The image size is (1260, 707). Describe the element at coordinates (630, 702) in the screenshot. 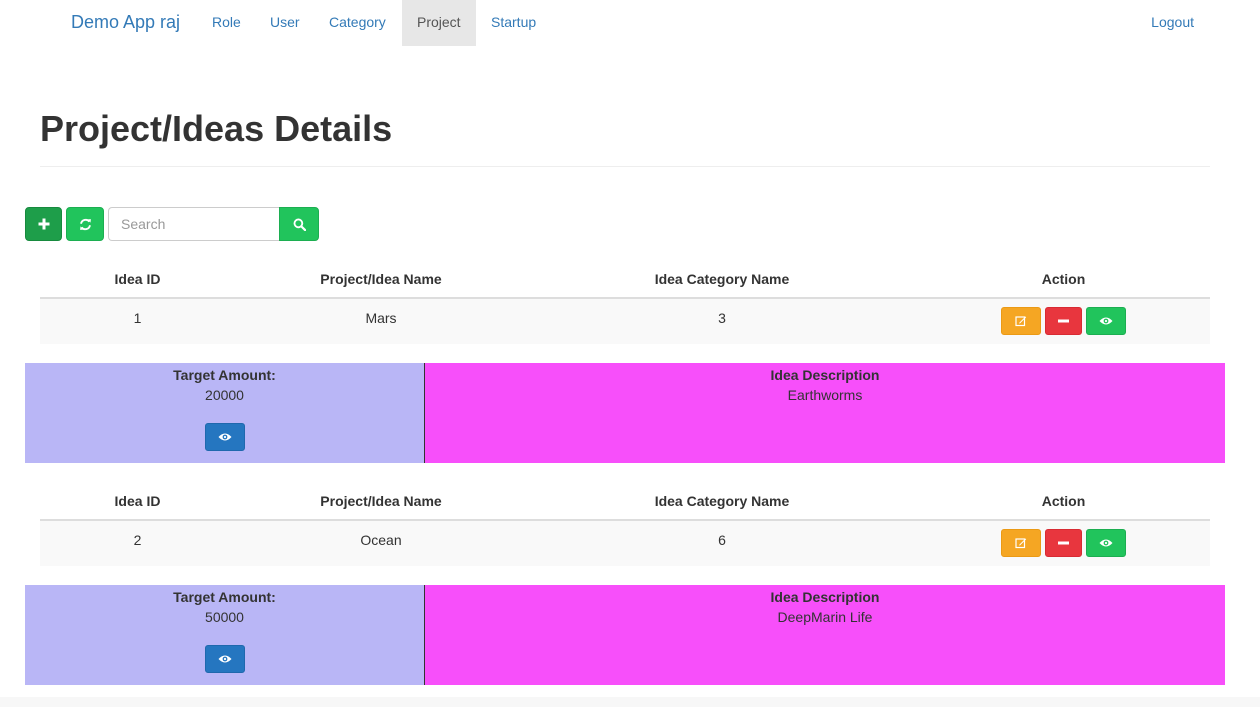

I see `page-footer-strip` at that location.